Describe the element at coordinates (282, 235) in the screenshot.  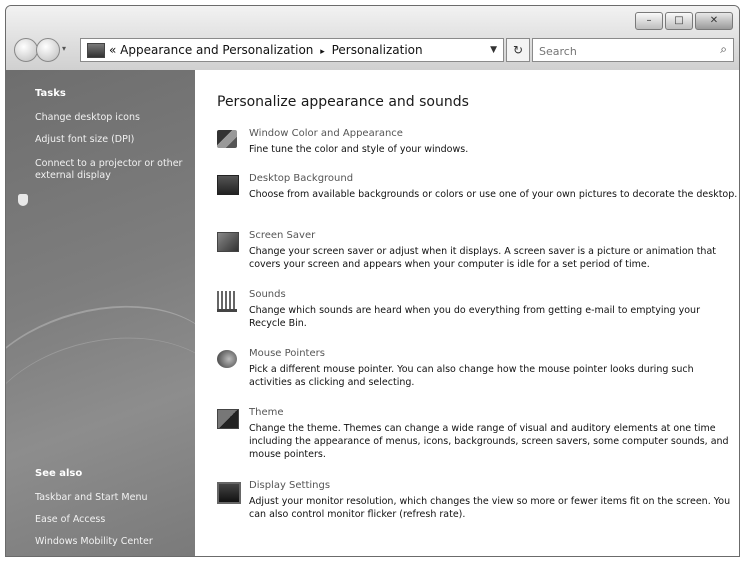
I see `screen-saver-link: Screen Saver` at that location.